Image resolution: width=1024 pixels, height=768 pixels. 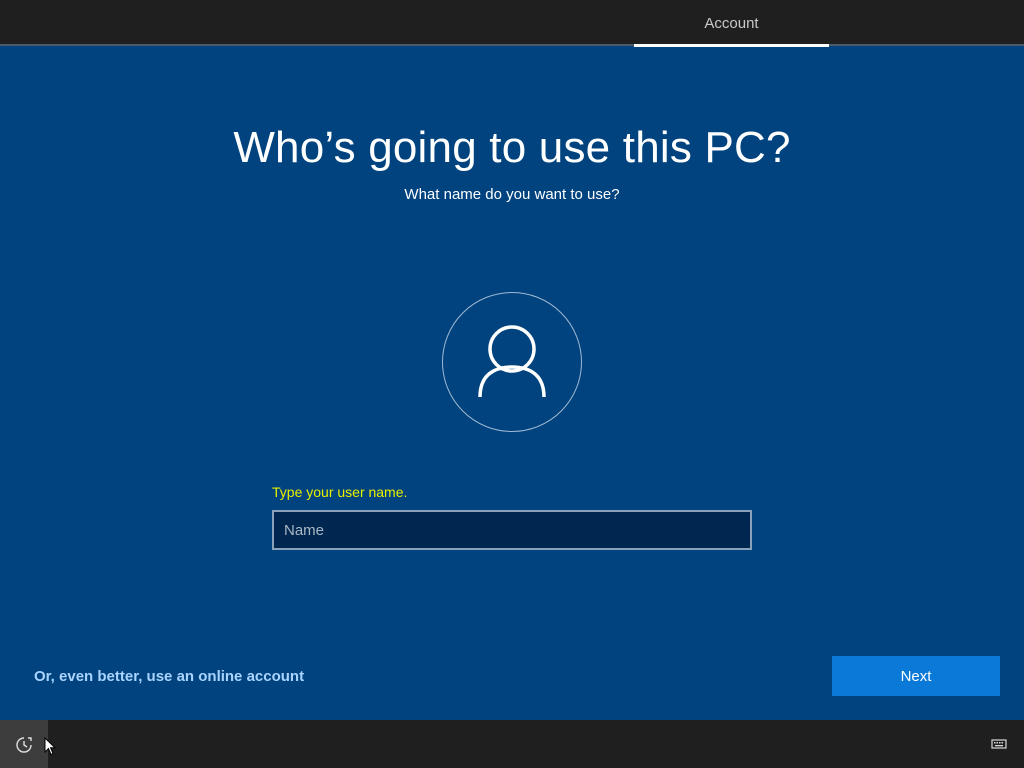 I want to click on username-input, so click(x=512, y=530).